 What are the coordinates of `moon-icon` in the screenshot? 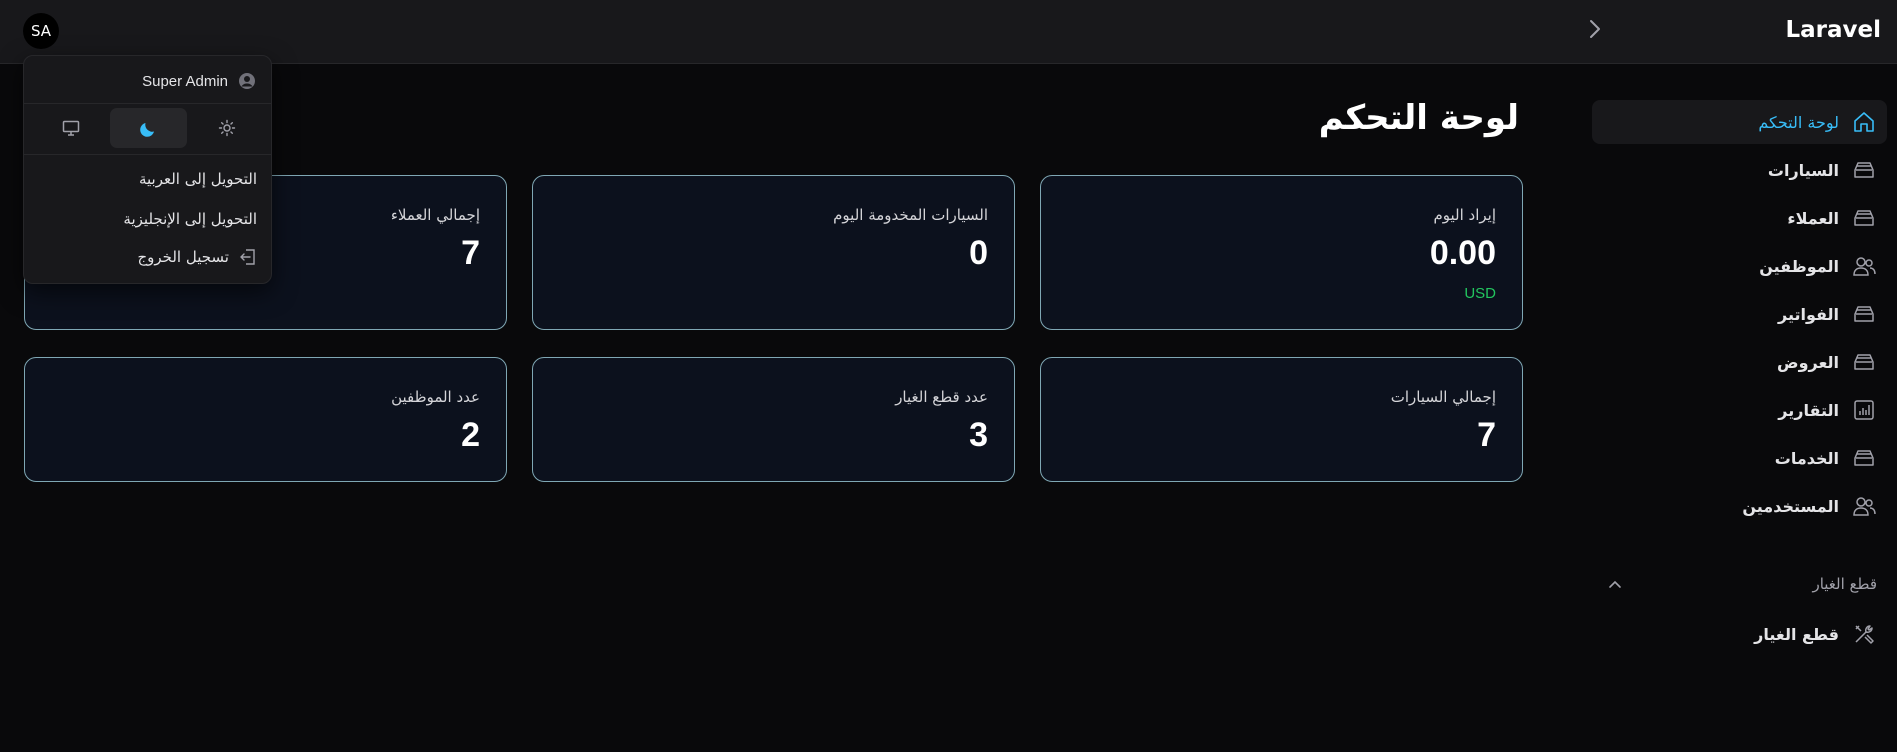 It's located at (149, 128).